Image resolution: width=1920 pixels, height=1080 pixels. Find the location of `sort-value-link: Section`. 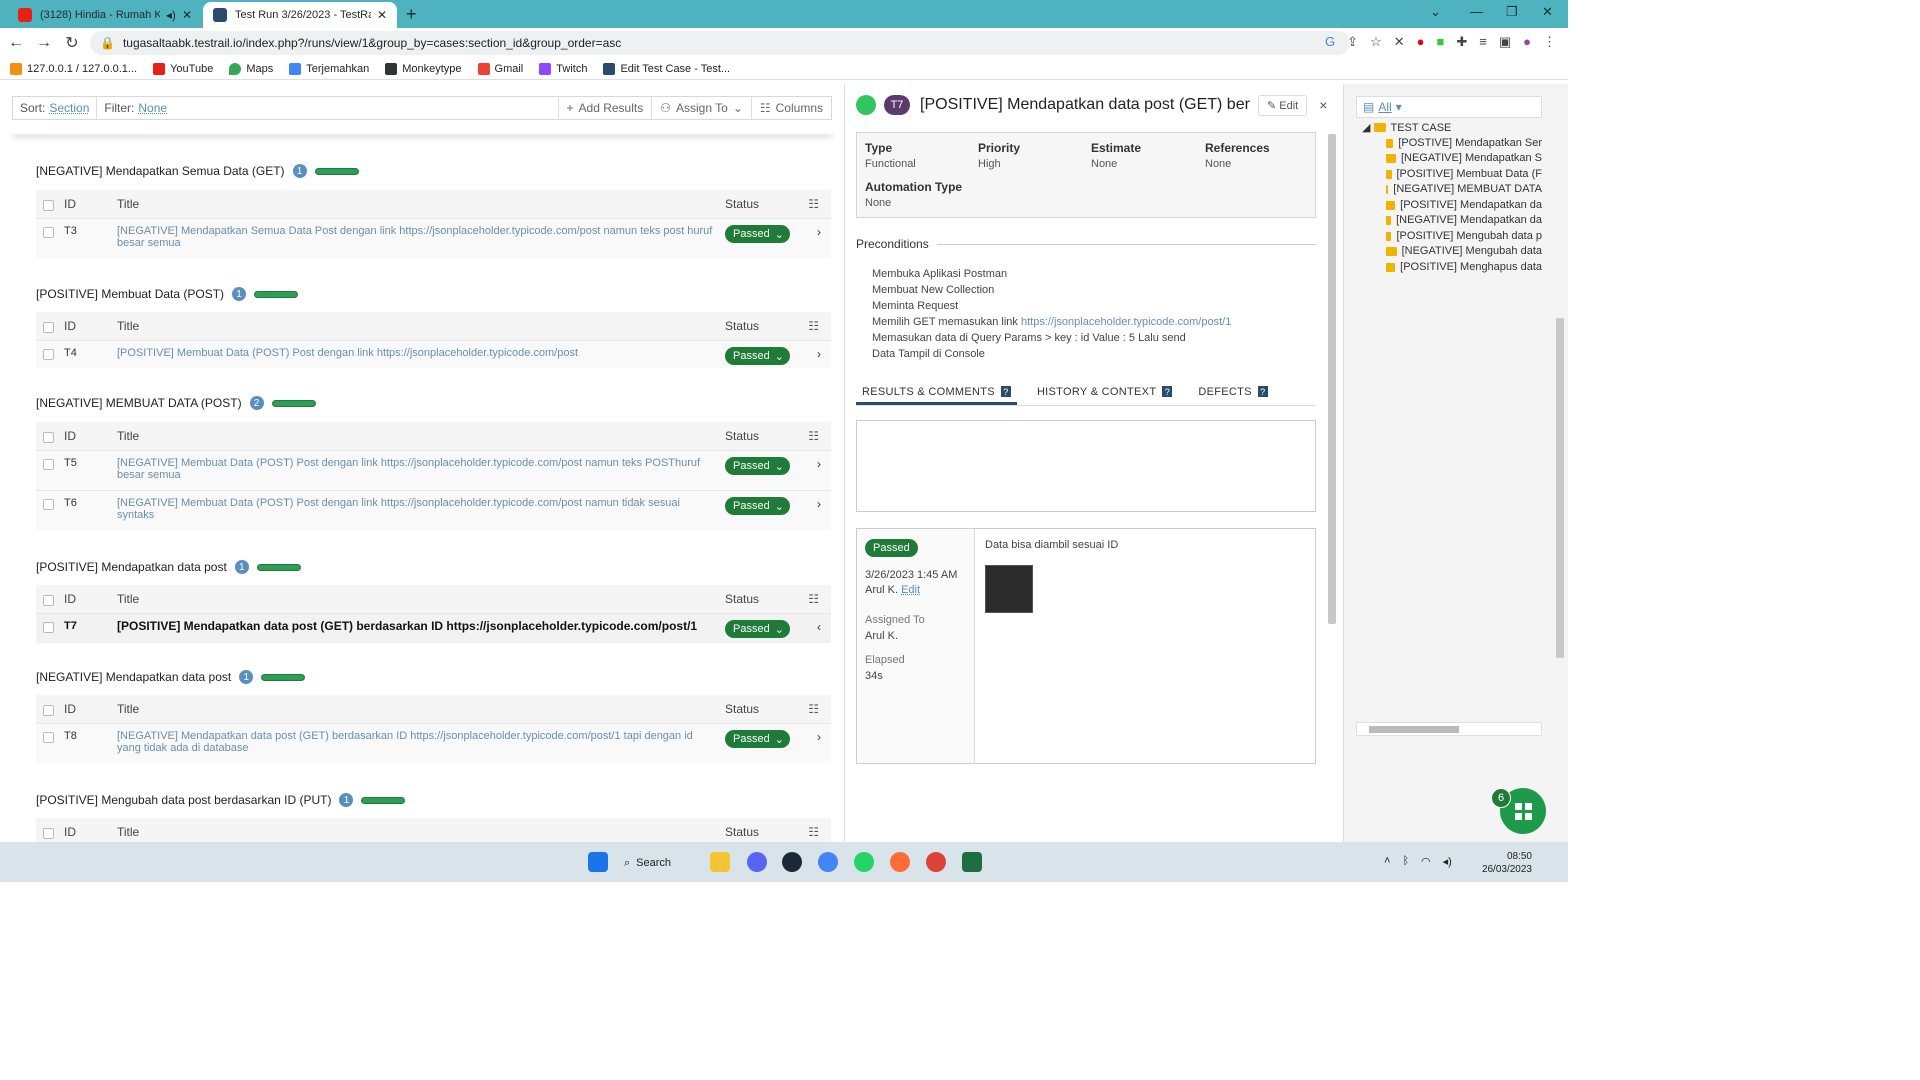

sort-value-link: Section is located at coordinates (69, 108).